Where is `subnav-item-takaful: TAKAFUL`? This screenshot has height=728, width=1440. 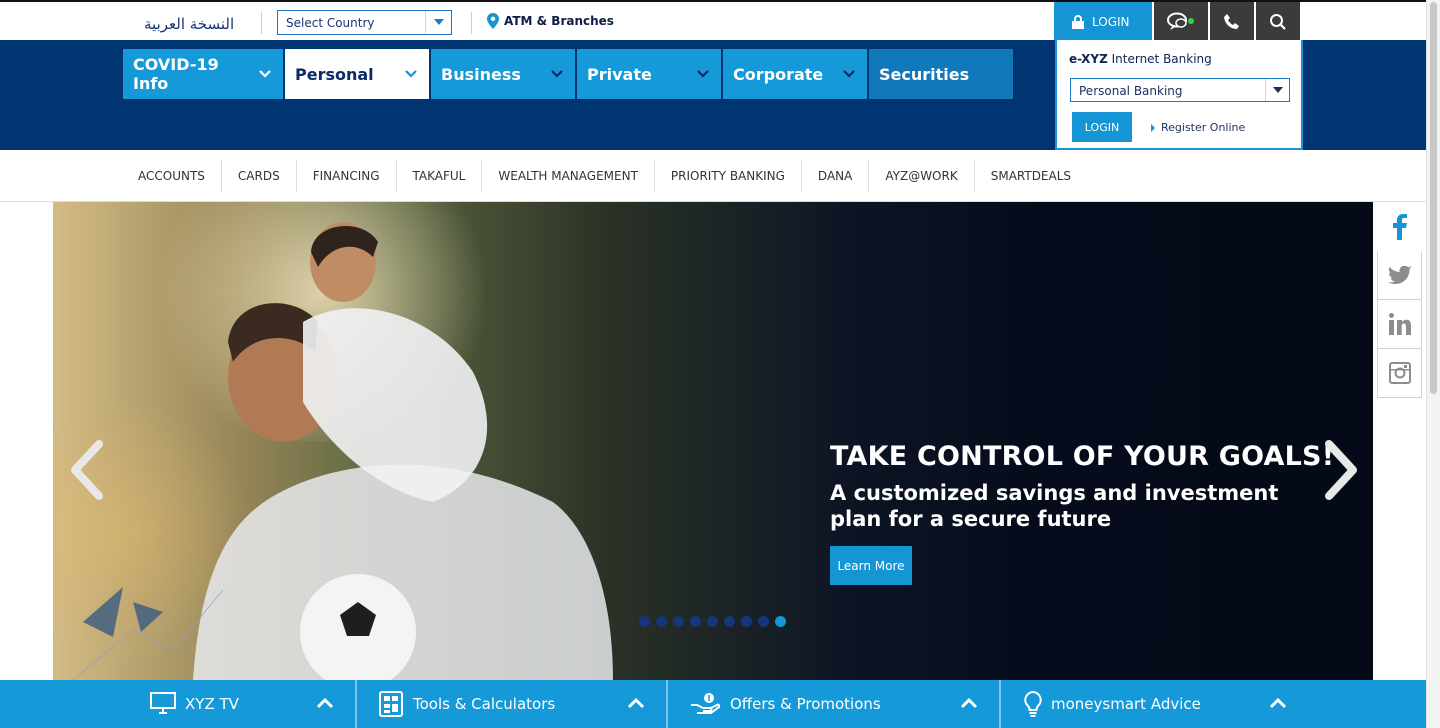 subnav-item-takaful: TAKAFUL is located at coordinates (438, 176).